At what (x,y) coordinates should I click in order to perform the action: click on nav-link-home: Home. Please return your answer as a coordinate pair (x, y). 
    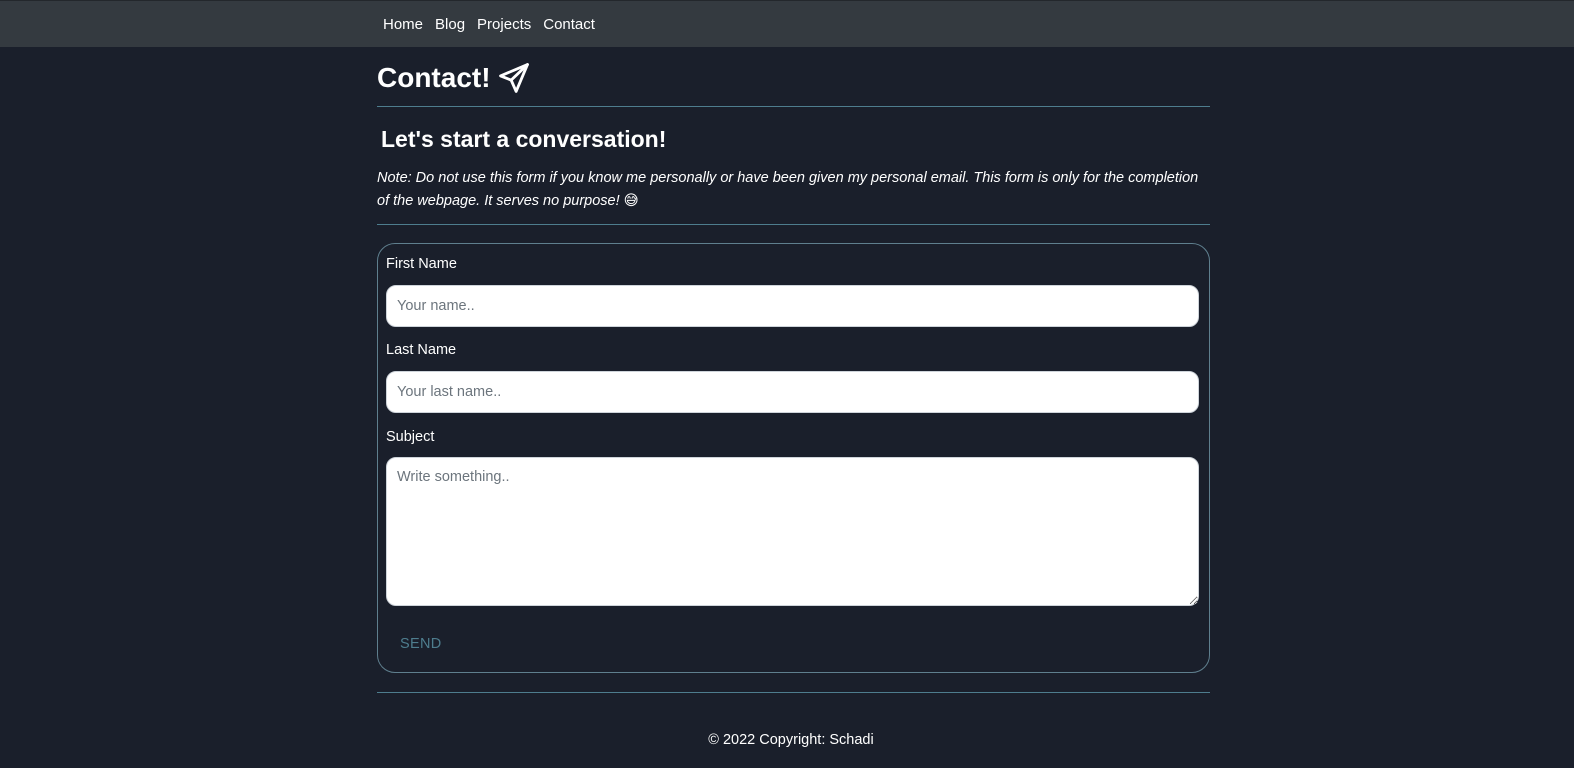
    Looking at the image, I should click on (403, 25).